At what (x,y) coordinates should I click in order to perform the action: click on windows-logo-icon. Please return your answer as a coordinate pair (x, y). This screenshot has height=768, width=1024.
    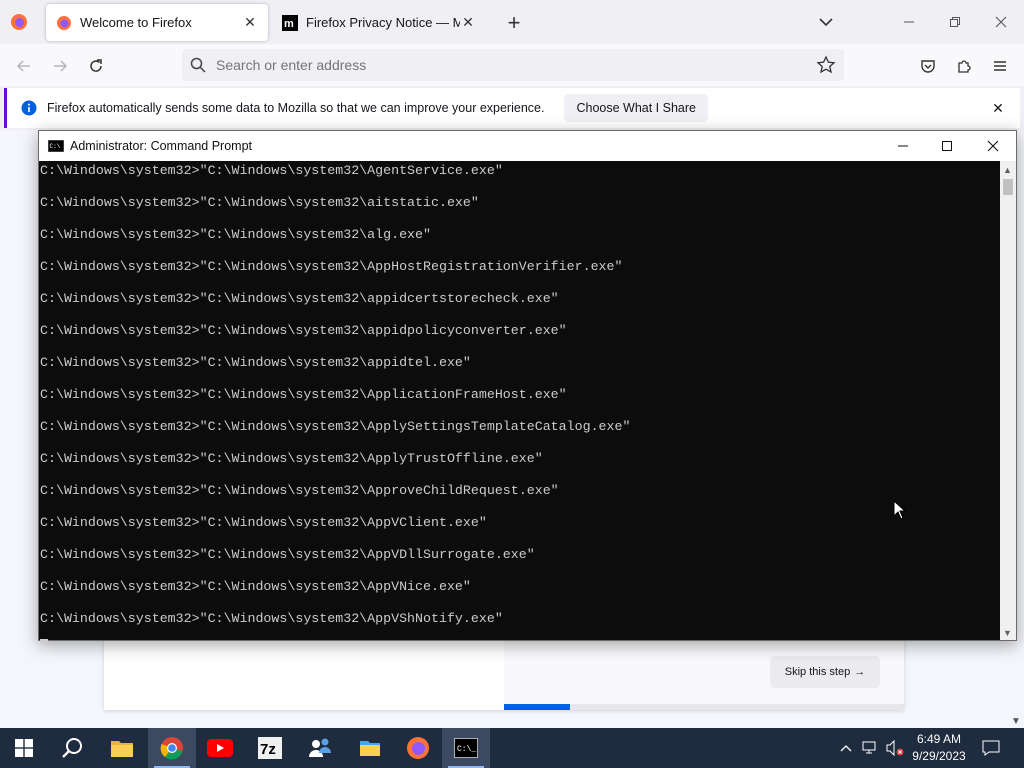
    Looking at the image, I should click on (24, 748).